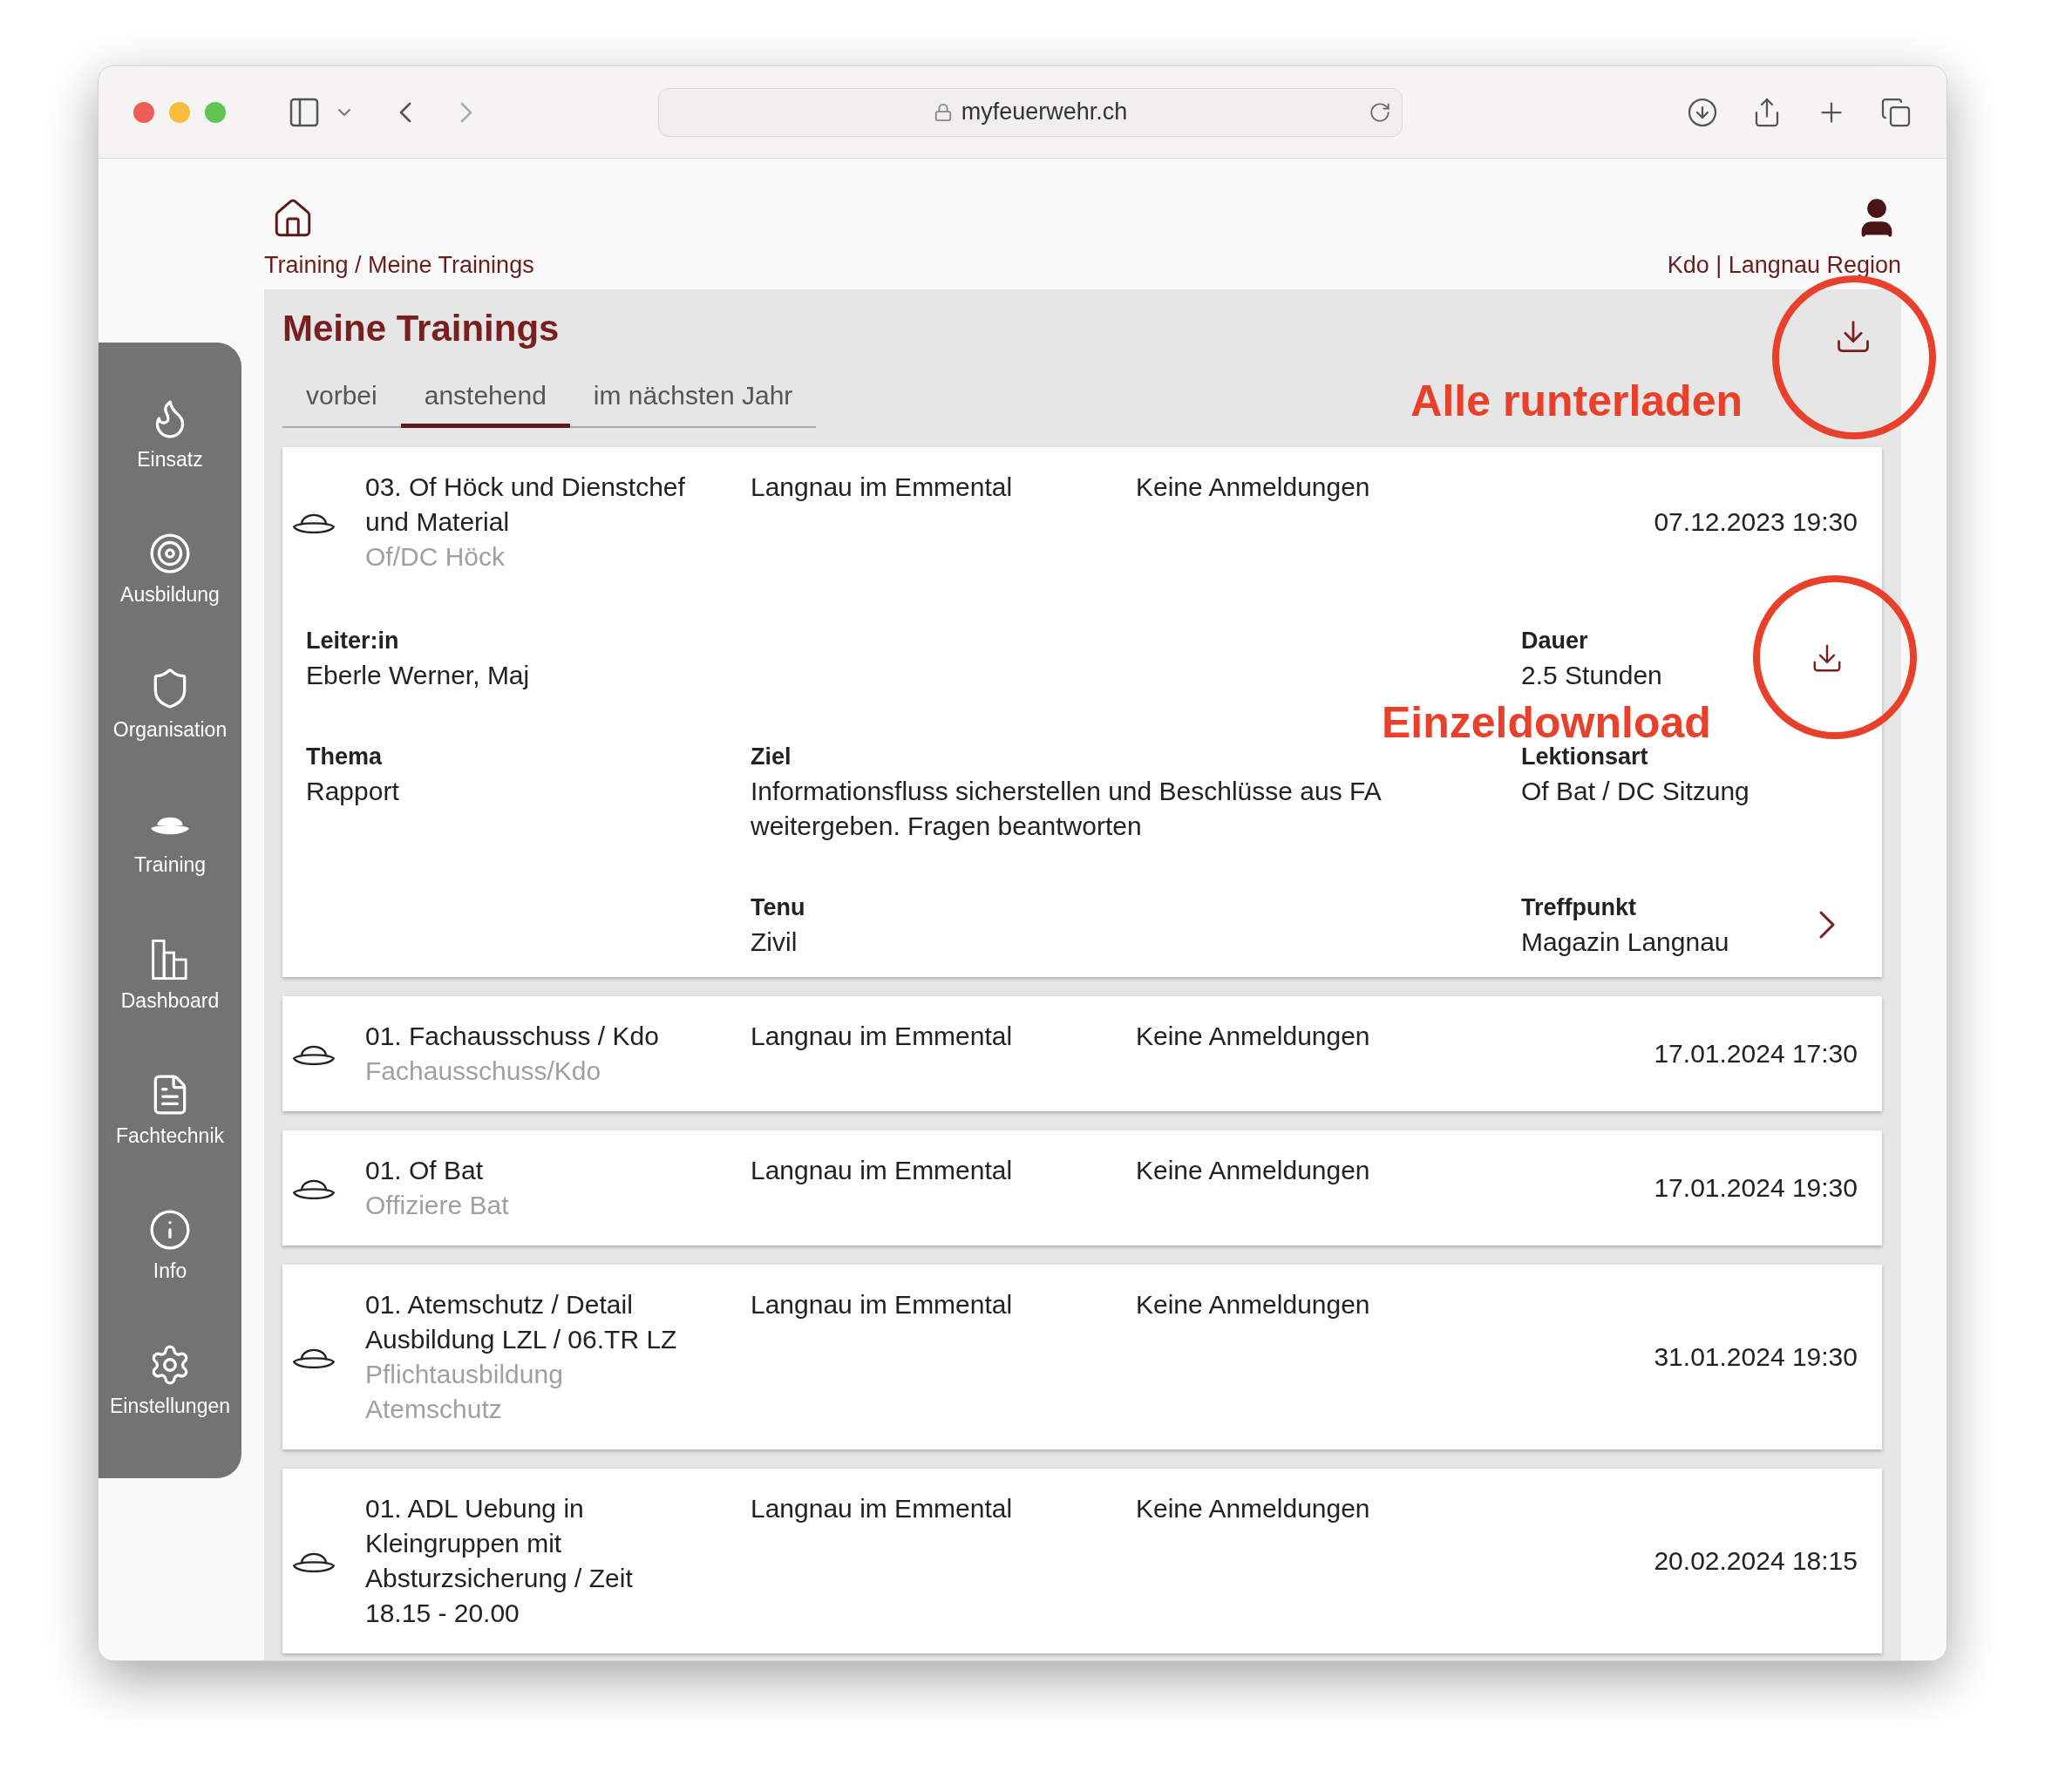  I want to click on training-title: 03. Of Höck und Dienstchef und Material, so click(525, 505).